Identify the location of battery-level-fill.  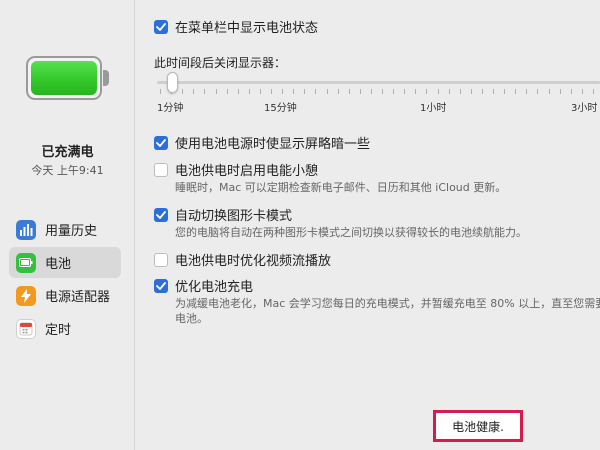
(64, 78).